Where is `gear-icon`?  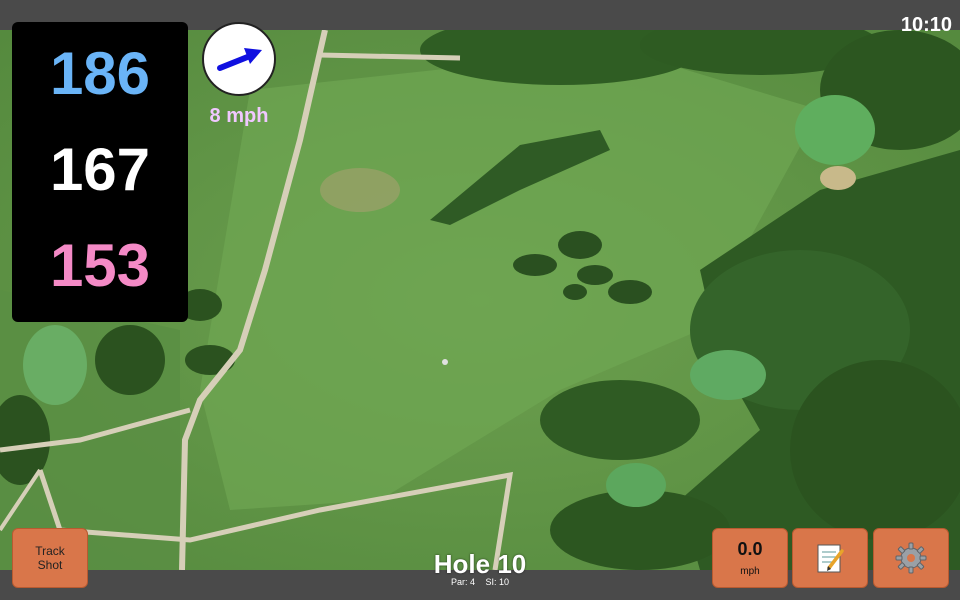
gear-icon is located at coordinates (911, 558).